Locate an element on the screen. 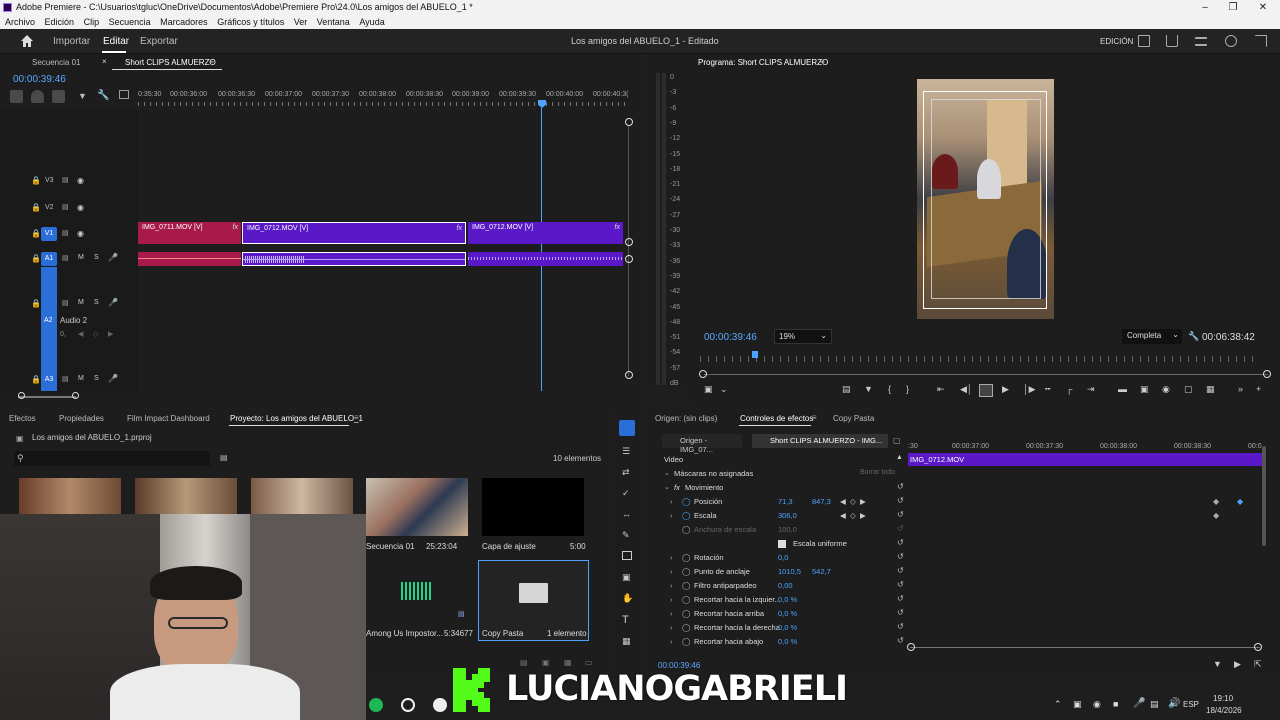 The width and height of the screenshot is (1280, 720). headset-icon: ◉ is located at coordinates (1097, 704).